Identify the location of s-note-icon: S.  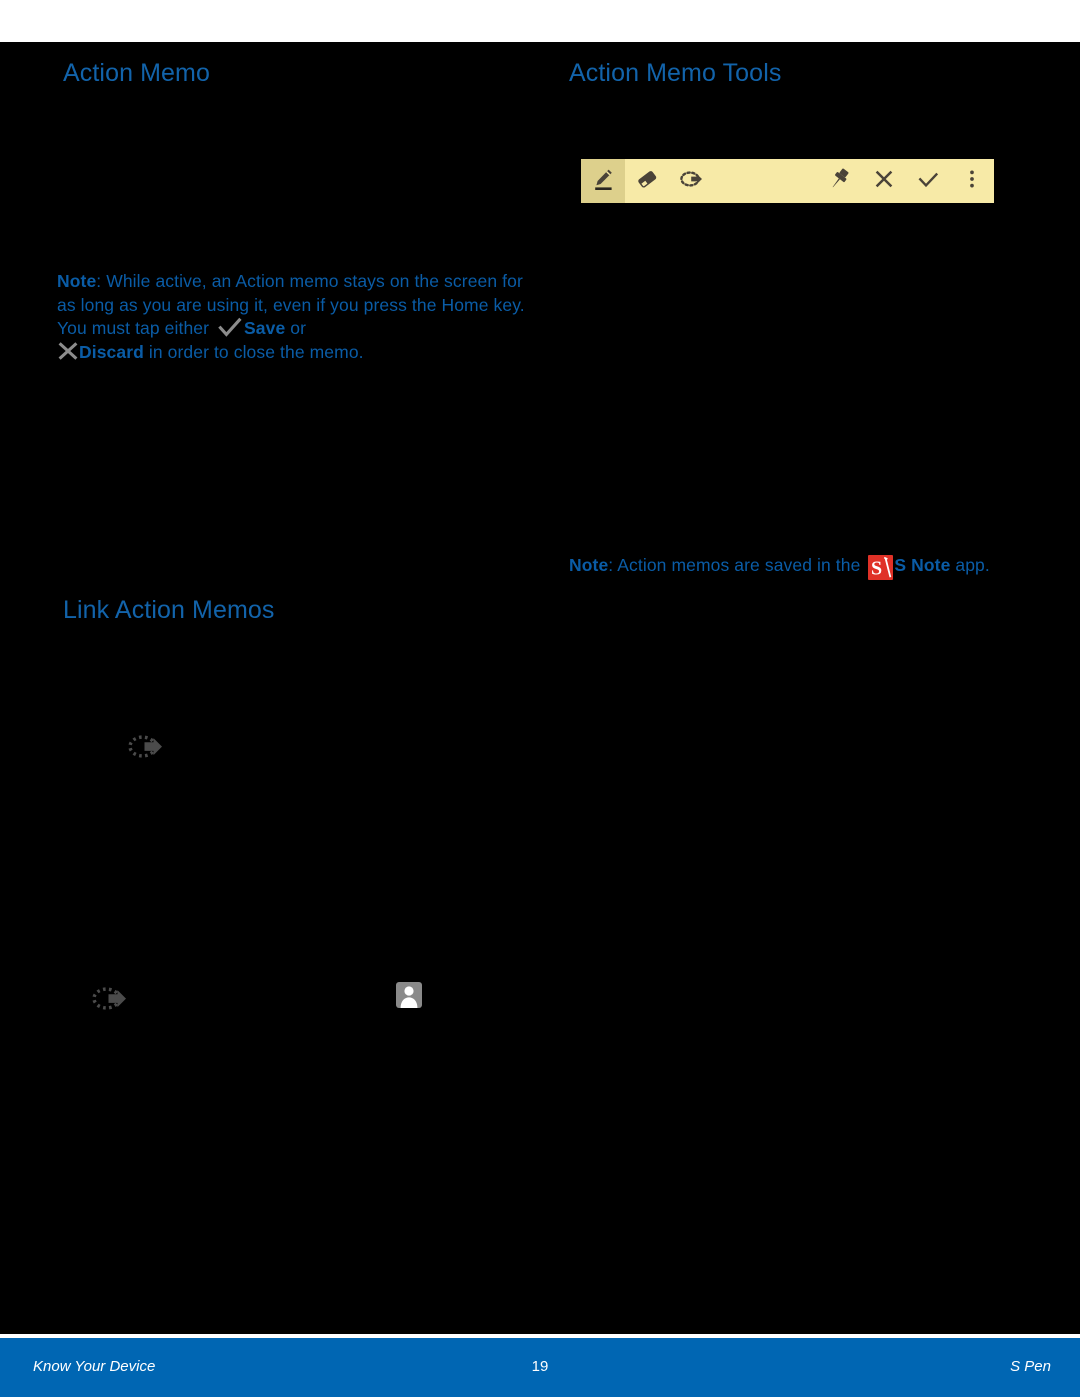
(881, 568).